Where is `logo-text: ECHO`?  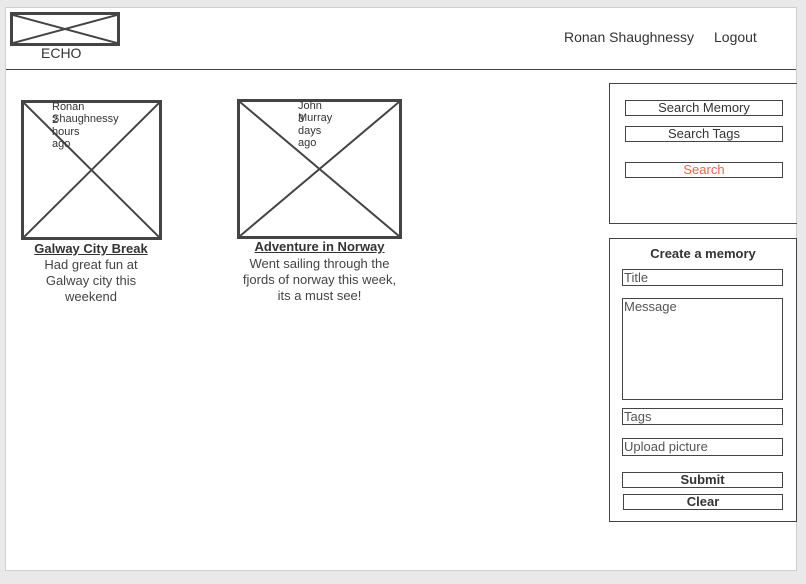 logo-text: ECHO is located at coordinates (61, 53).